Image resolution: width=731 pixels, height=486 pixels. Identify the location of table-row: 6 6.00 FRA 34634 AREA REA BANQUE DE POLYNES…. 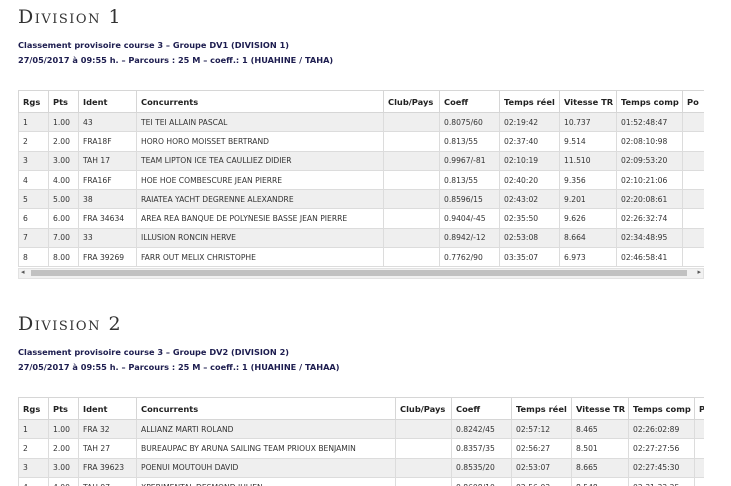
(361, 218).